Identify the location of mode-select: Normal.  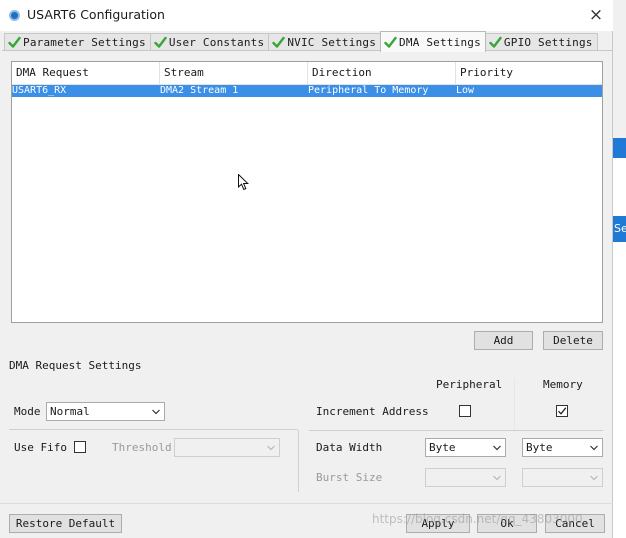
(105, 411).